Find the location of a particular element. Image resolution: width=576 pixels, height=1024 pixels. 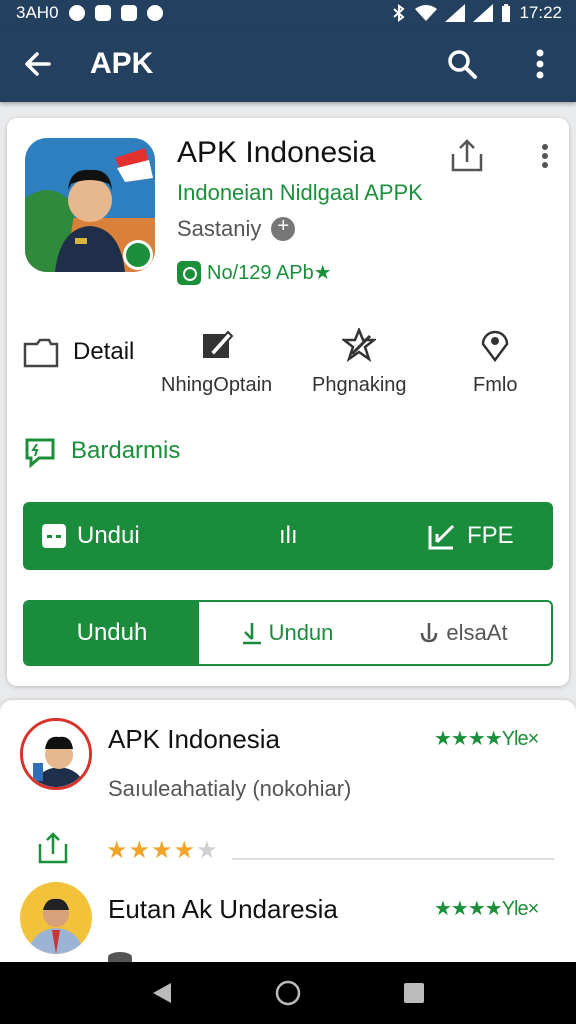

app-title: APK Indonesia is located at coordinates (276, 152).